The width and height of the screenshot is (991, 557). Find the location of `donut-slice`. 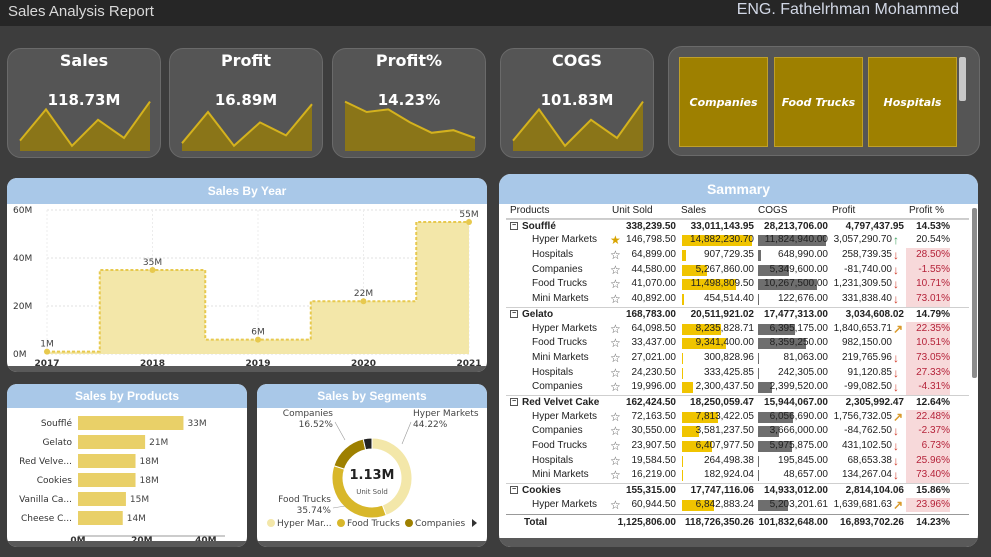

donut-slice is located at coordinates (350, 454).